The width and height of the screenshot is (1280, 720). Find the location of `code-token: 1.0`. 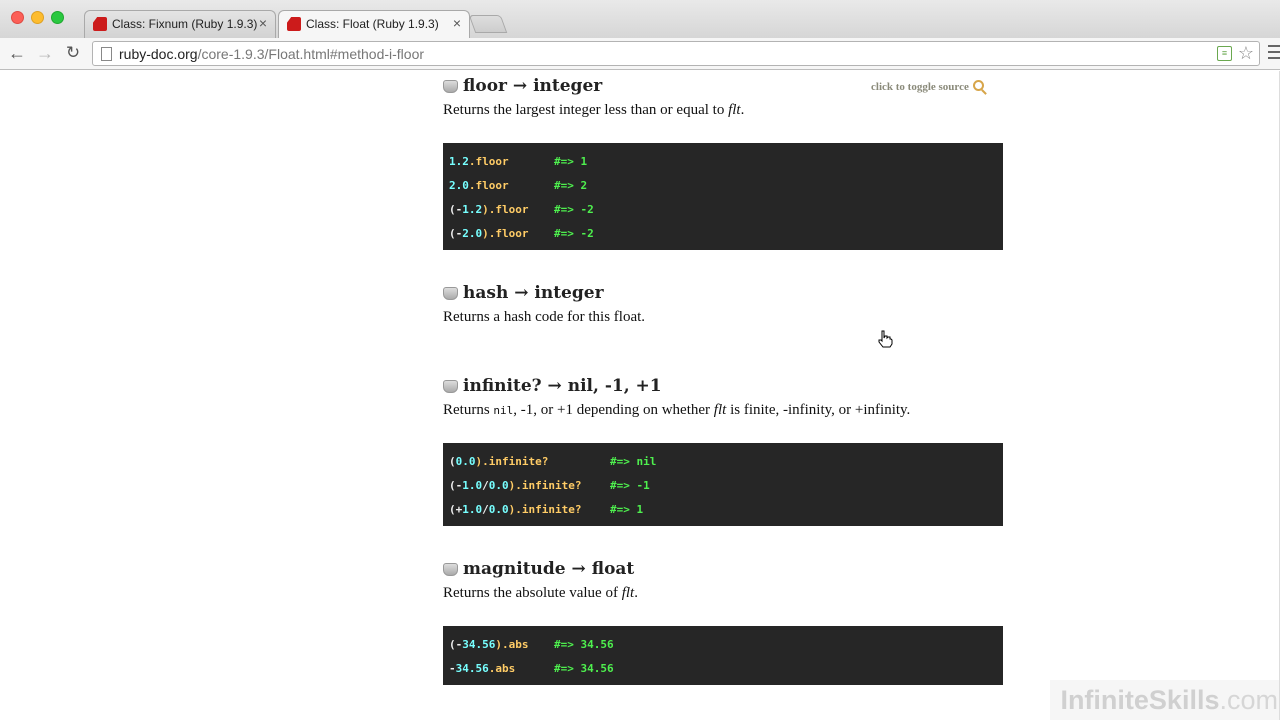

code-token: 1.0 is located at coordinates (472, 485).